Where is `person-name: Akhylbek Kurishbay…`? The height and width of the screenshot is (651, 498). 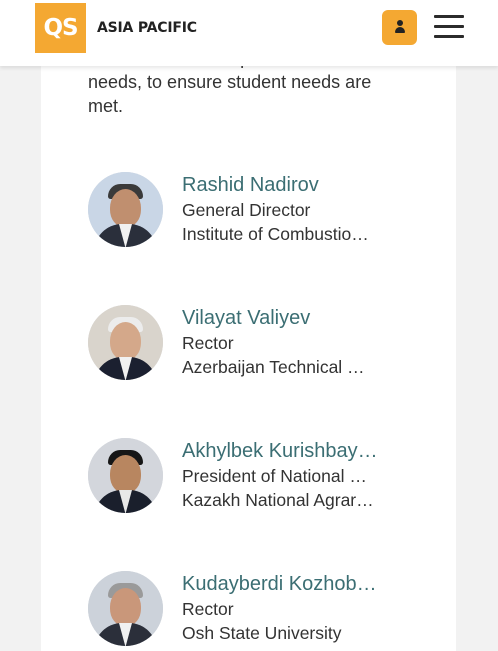 person-name: Akhylbek Kurishbay… is located at coordinates (300, 451).